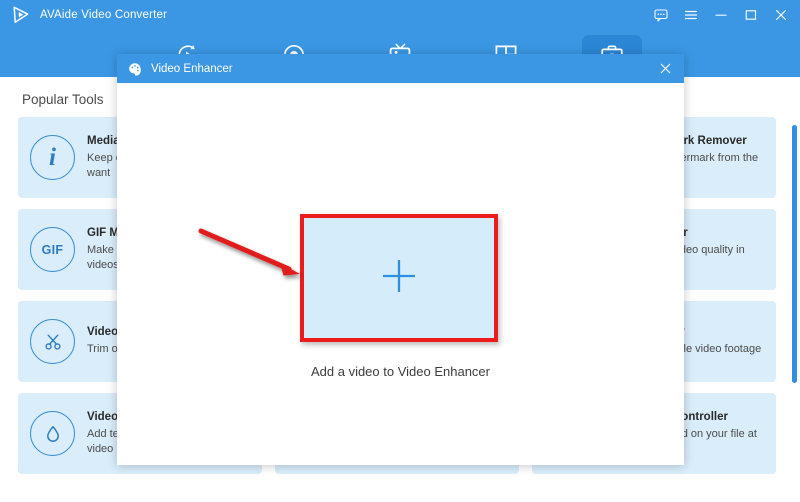 This screenshot has width=800, height=502. Describe the element at coordinates (135, 69) in the screenshot. I see `palette-icon` at that location.